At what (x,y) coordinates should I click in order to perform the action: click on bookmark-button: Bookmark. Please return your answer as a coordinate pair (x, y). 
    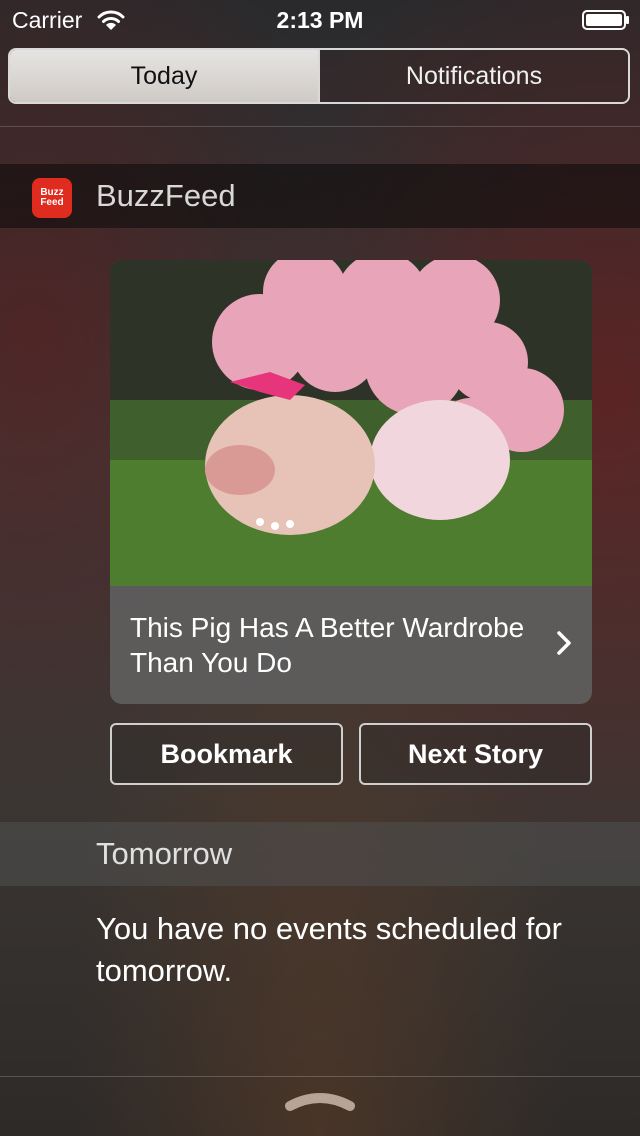
    Looking at the image, I should click on (226, 754).